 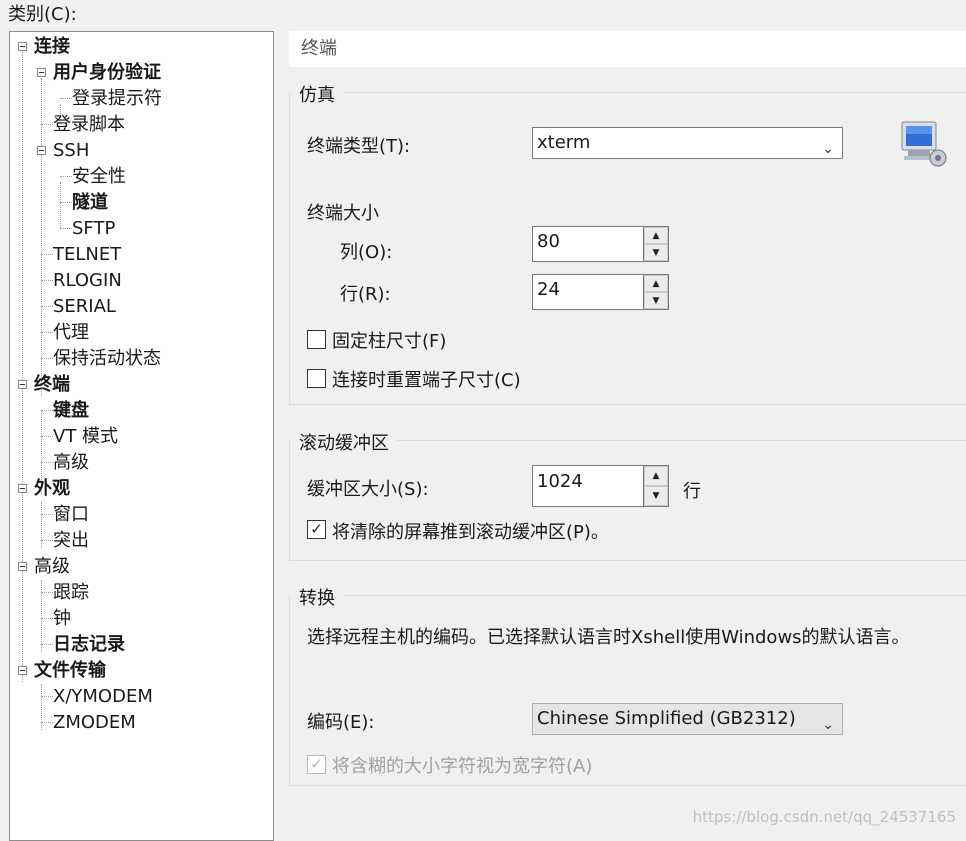 I want to click on tree-item-bell: 钟, so click(x=62, y=619).